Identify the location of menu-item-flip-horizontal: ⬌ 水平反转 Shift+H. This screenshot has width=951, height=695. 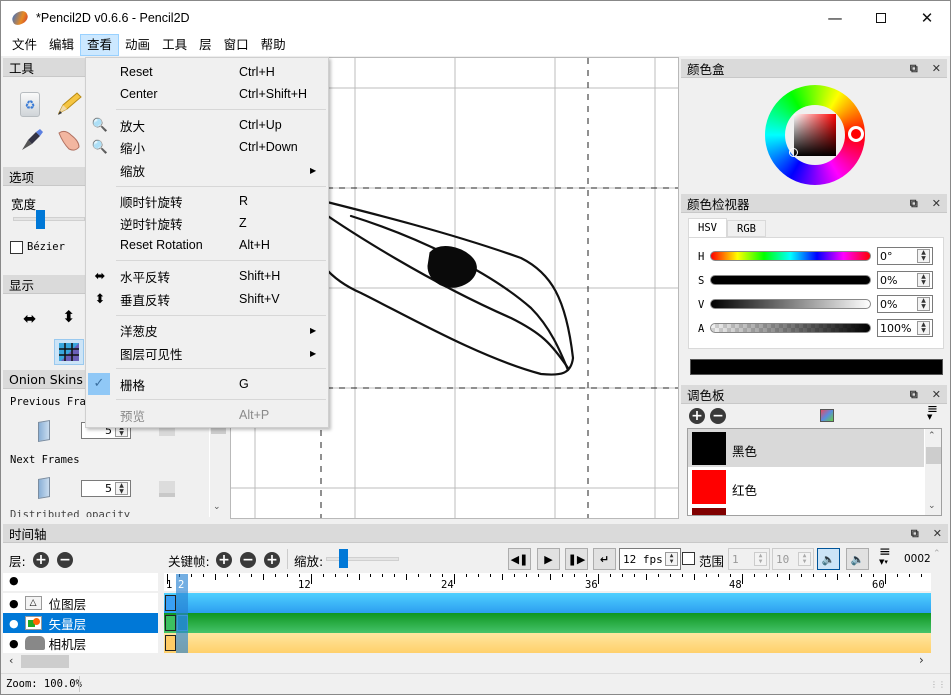
(207, 276).